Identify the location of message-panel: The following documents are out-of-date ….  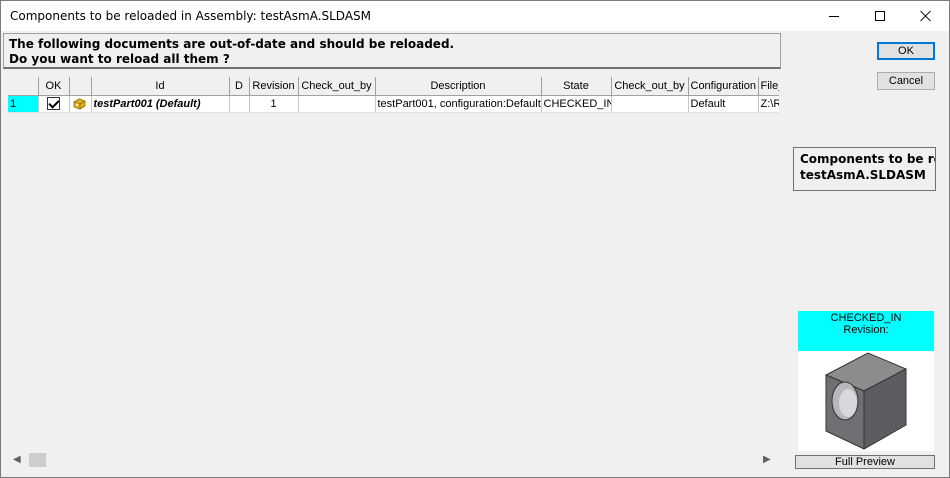
(392, 51).